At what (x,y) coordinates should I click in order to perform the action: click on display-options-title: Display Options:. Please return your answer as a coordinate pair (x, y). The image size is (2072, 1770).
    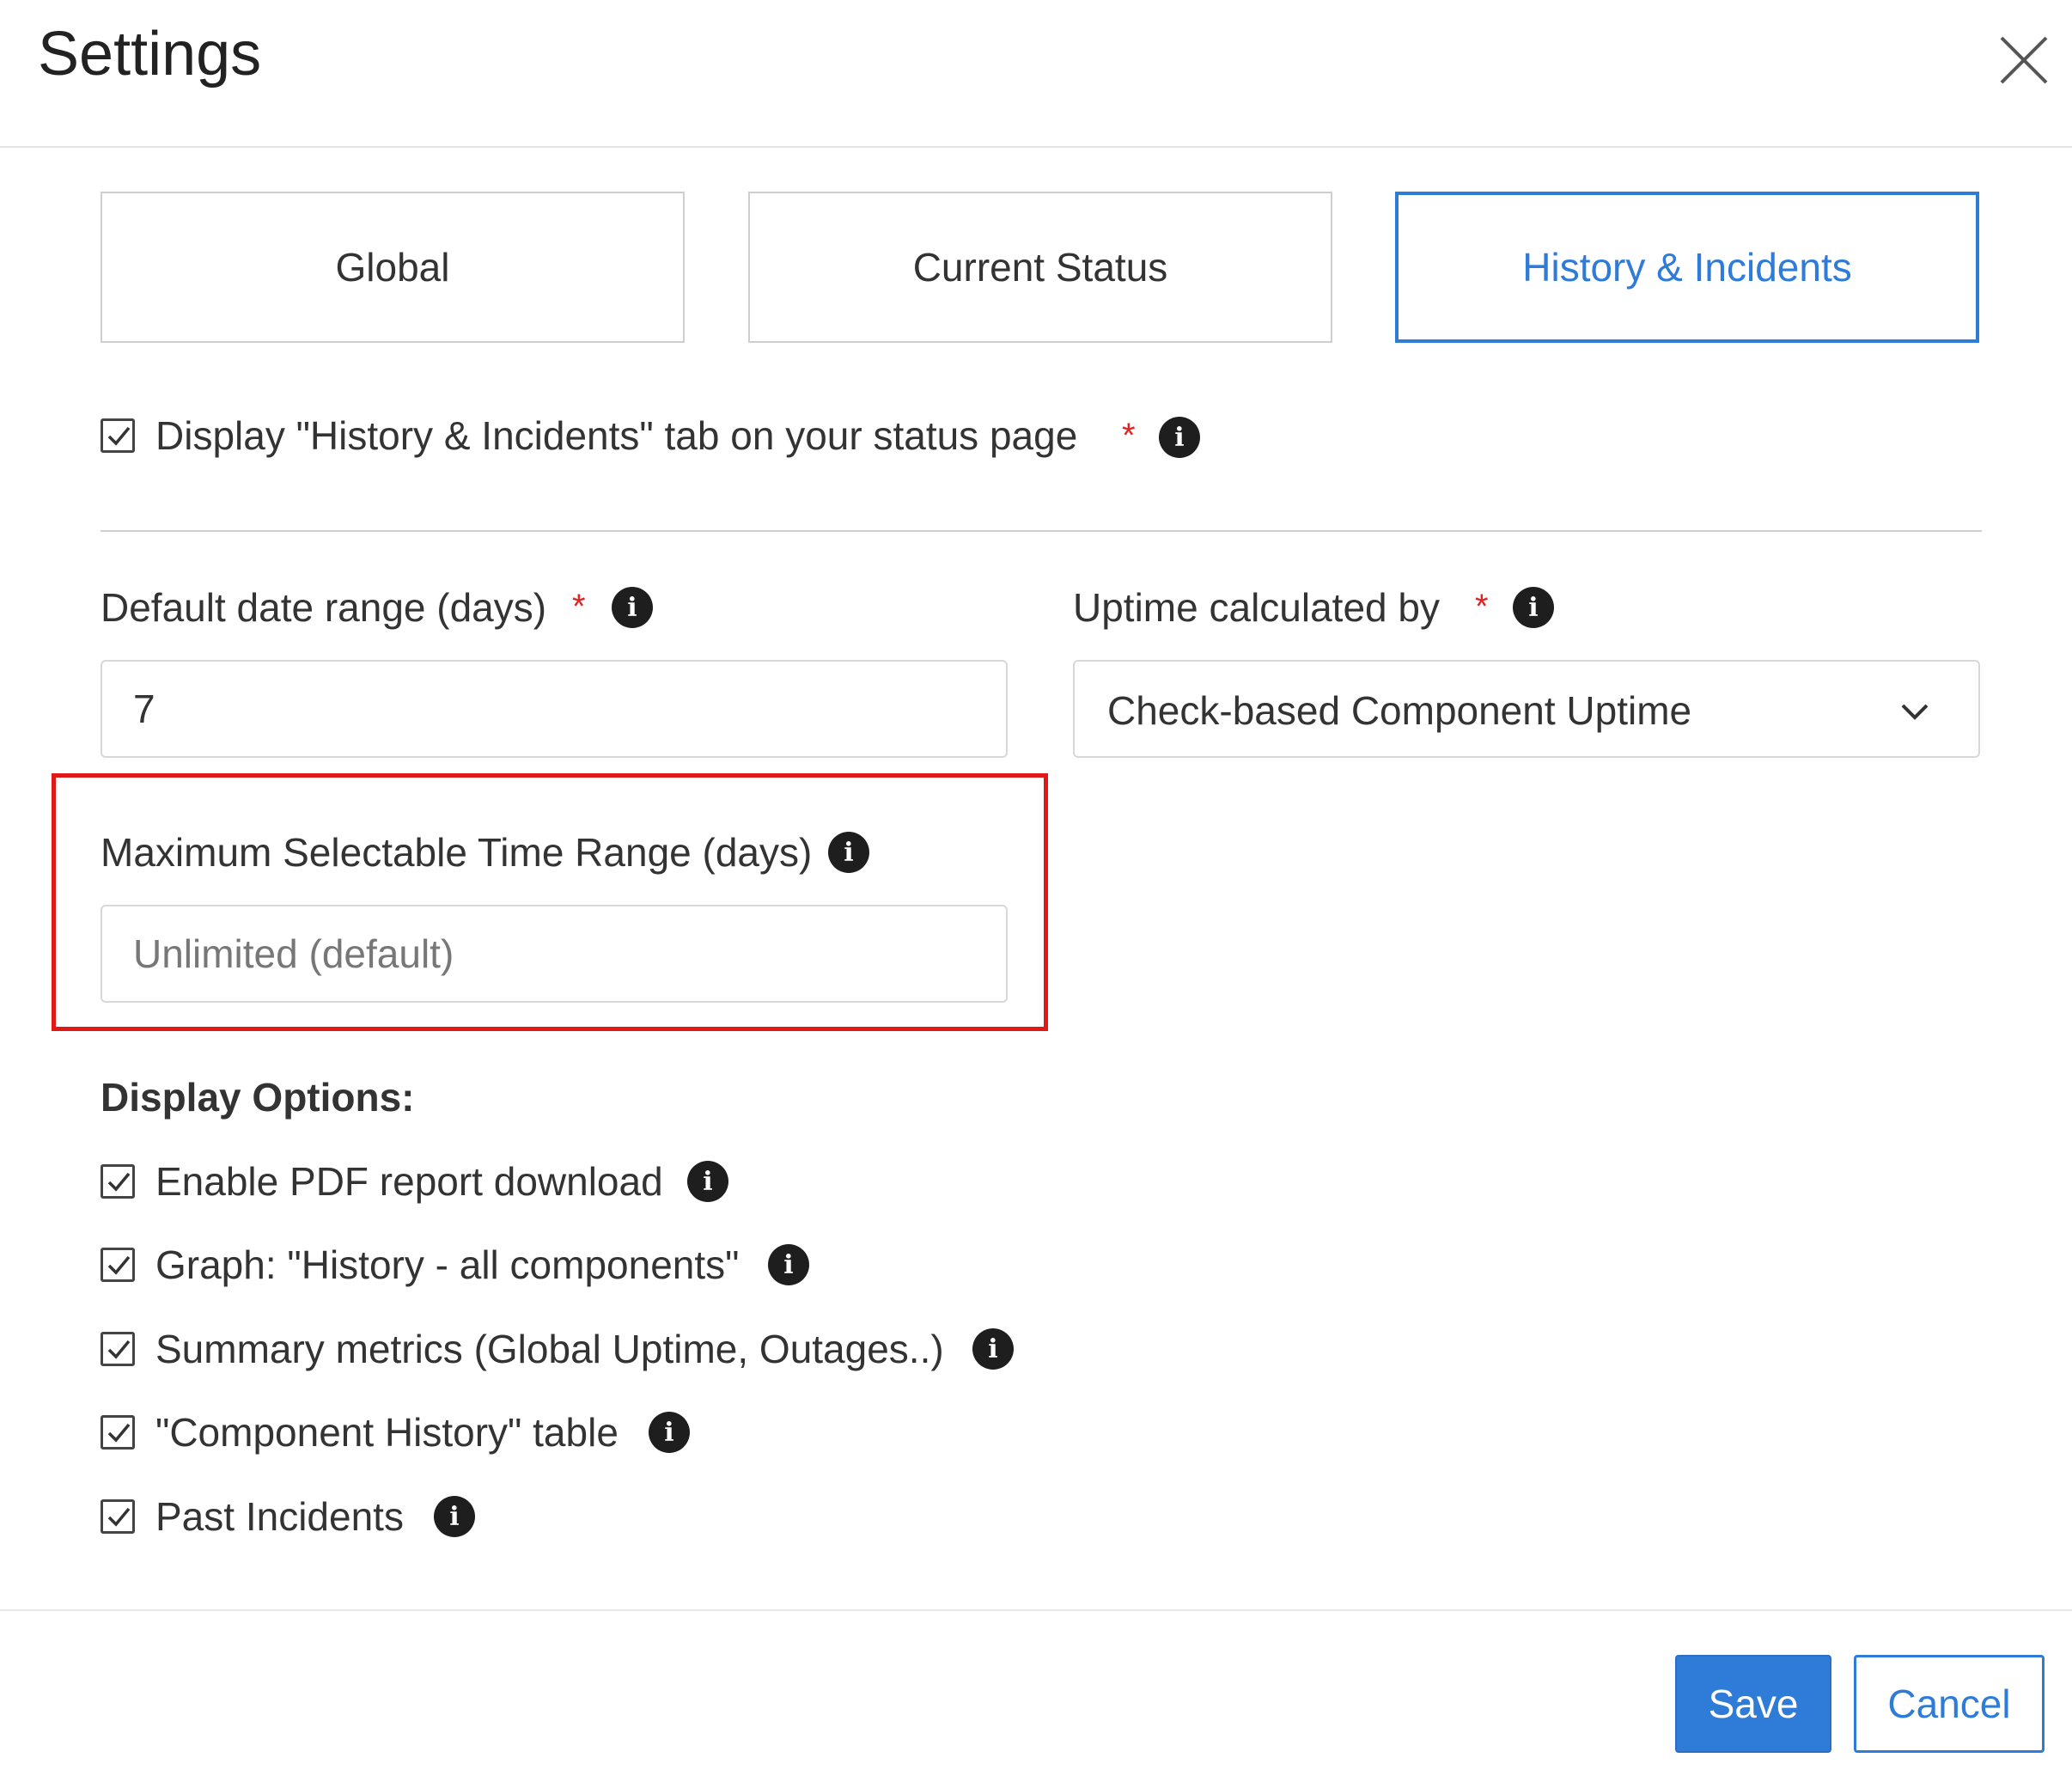
    Looking at the image, I should click on (258, 1097).